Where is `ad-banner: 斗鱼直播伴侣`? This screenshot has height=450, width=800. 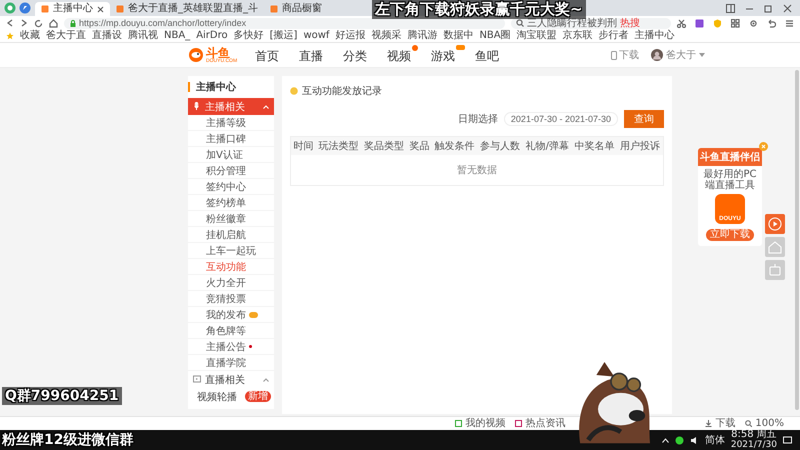 ad-banner: 斗鱼直播伴侣 is located at coordinates (730, 157).